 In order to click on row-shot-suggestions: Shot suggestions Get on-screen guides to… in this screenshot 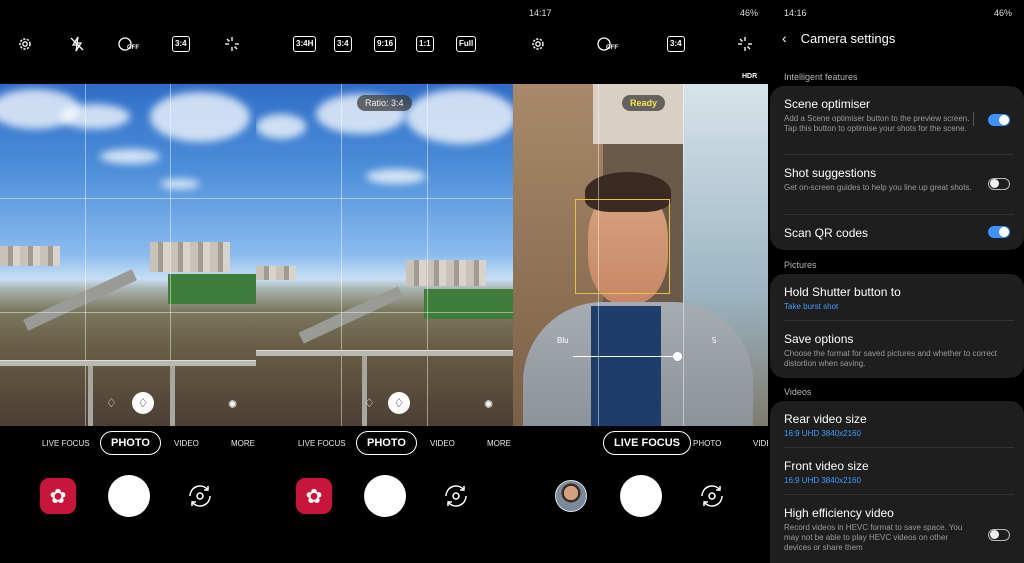, I will do `click(899, 179)`.